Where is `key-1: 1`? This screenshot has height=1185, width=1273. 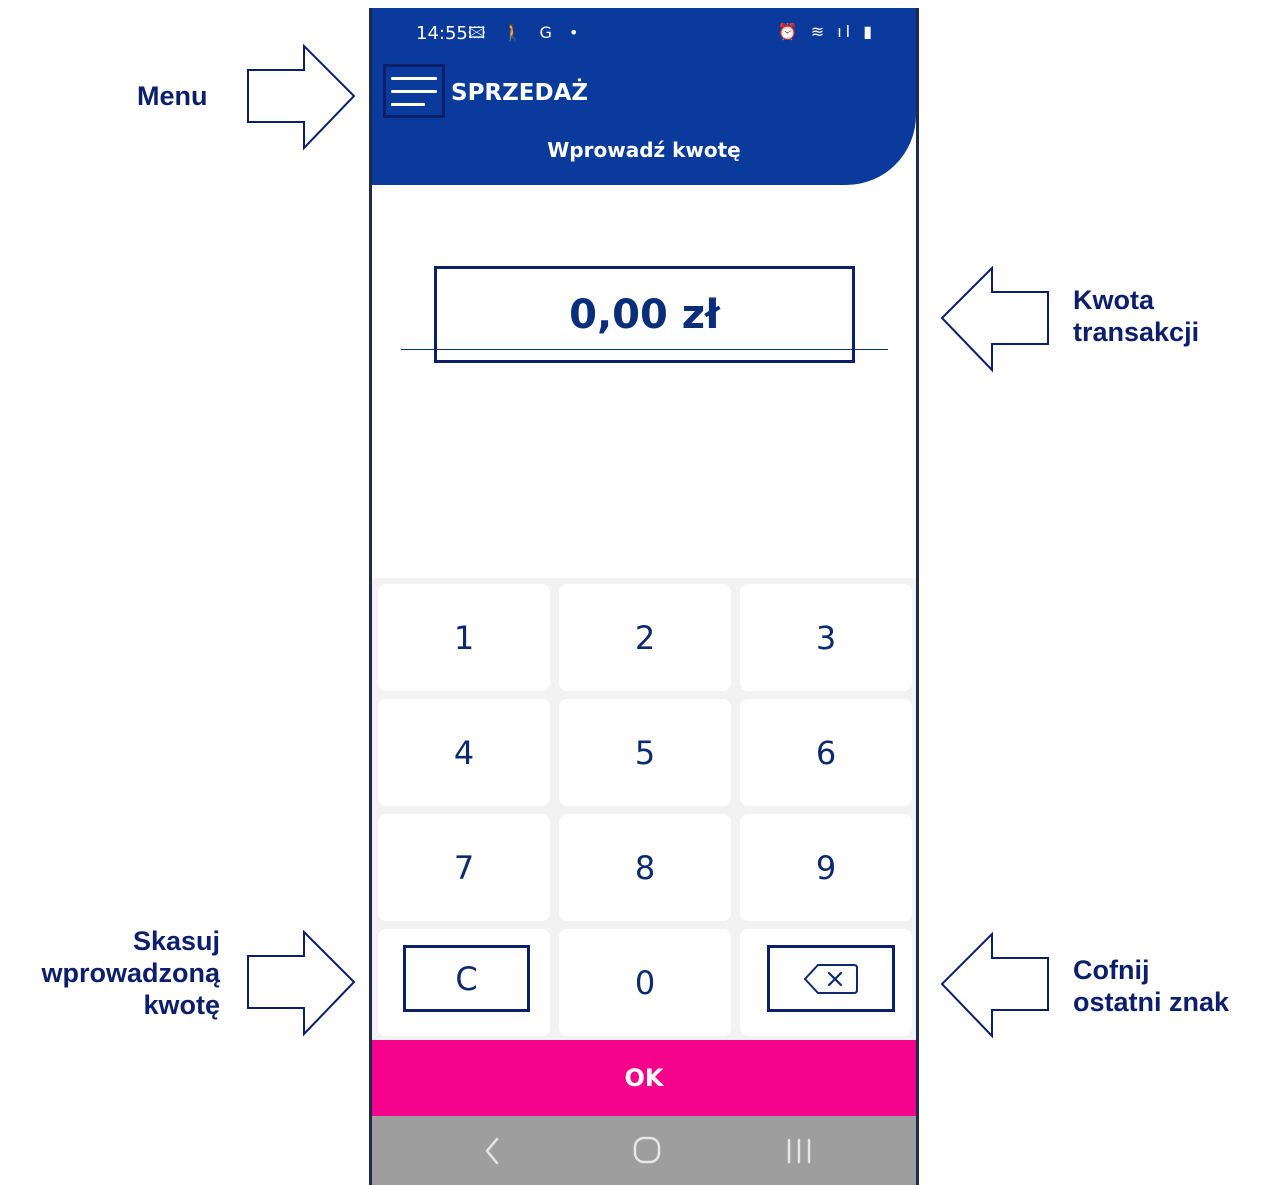 key-1: 1 is located at coordinates (464, 637).